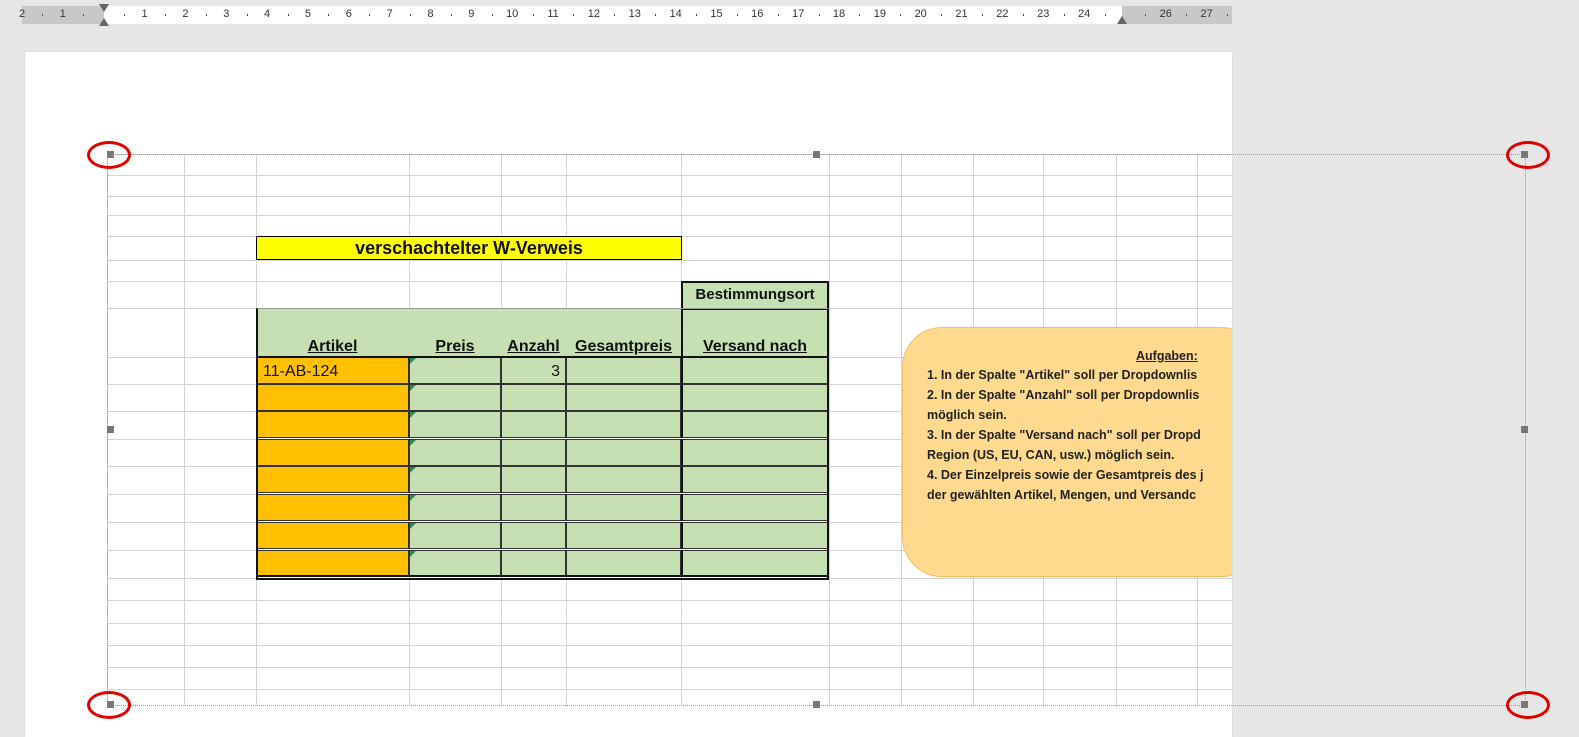 Image resolution: width=1579 pixels, height=737 pixels. I want to click on hanging-indent-marker, so click(104, 22).